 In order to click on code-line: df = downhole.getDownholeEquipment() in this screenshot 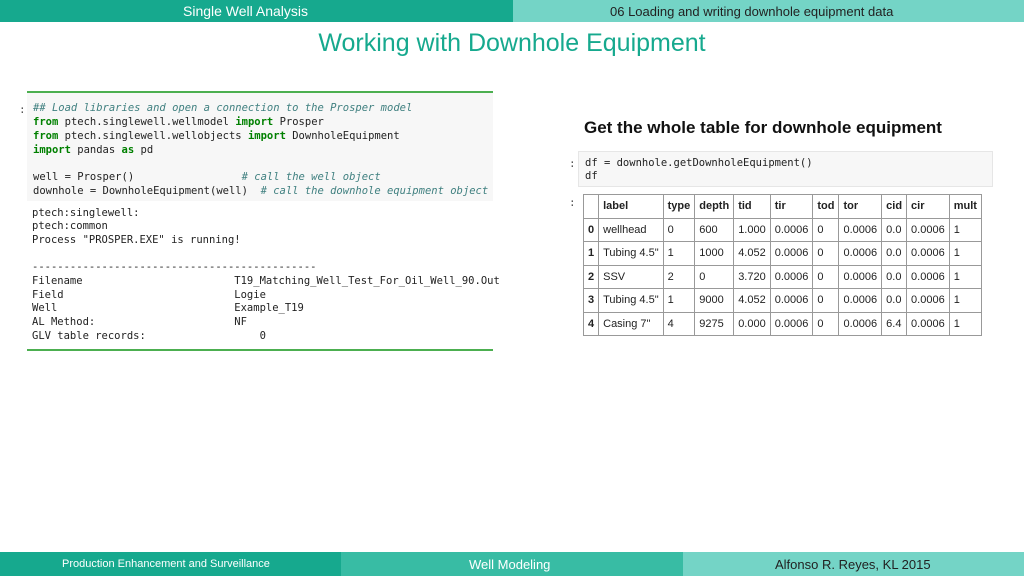, I will do `click(699, 163)`.